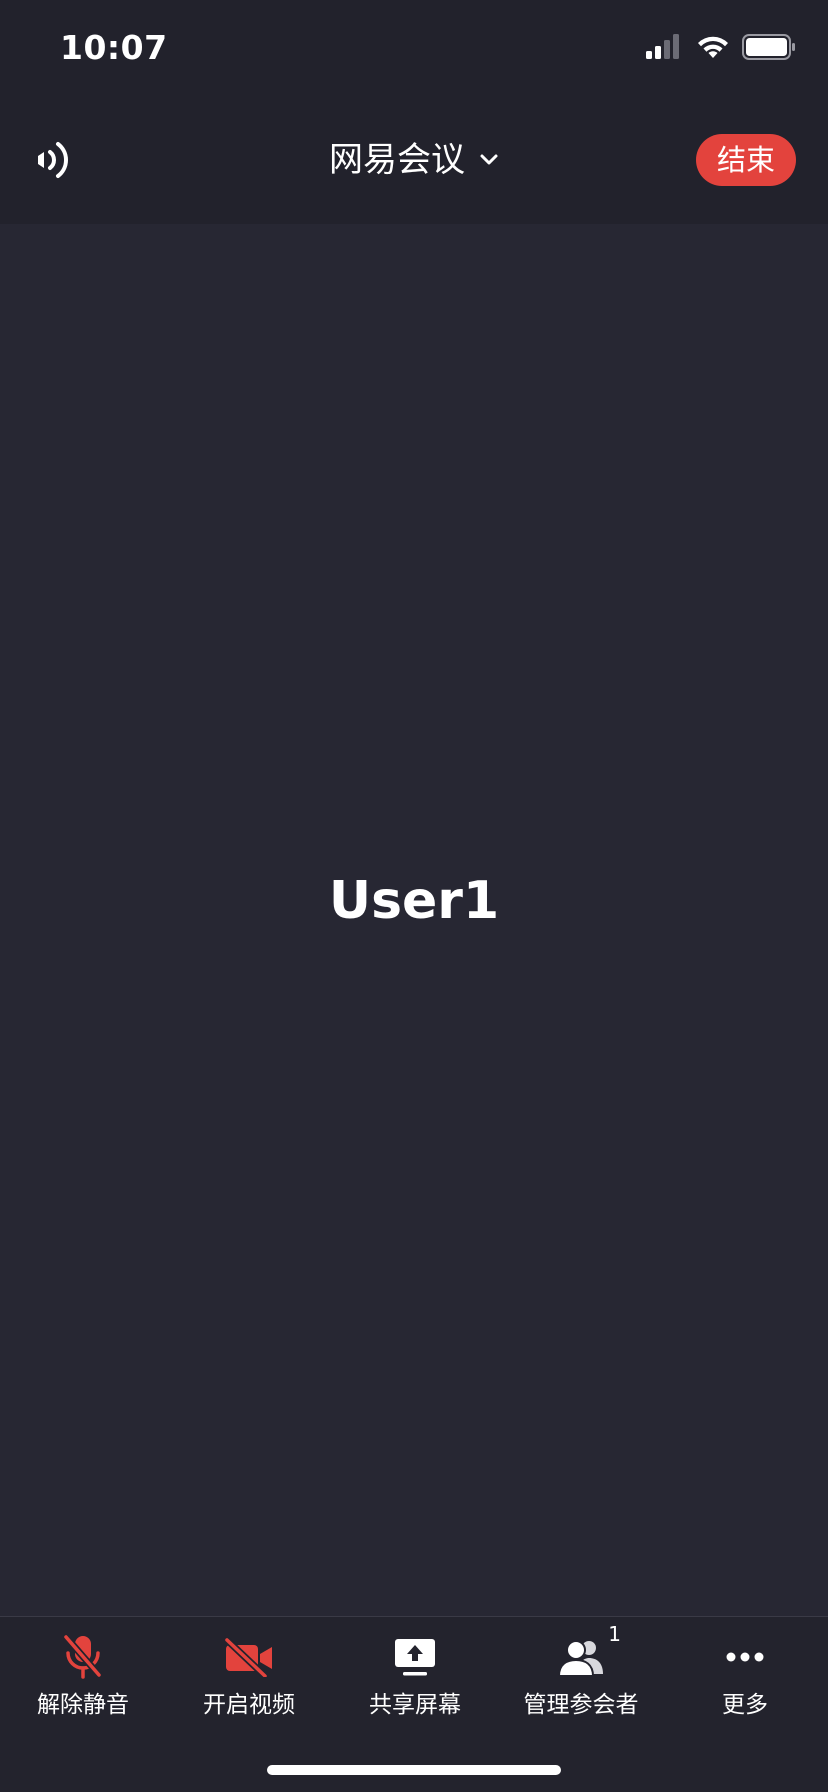 This screenshot has height=1792, width=828. What do you see at coordinates (768, 47) in the screenshot?
I see `battery-icon` at bounding box center [768, 47].